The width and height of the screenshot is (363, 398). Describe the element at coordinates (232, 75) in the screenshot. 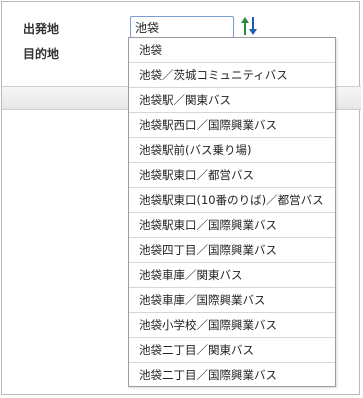

I see `suggestion-item: 池袋／茨城コミュニティバス` at that location.